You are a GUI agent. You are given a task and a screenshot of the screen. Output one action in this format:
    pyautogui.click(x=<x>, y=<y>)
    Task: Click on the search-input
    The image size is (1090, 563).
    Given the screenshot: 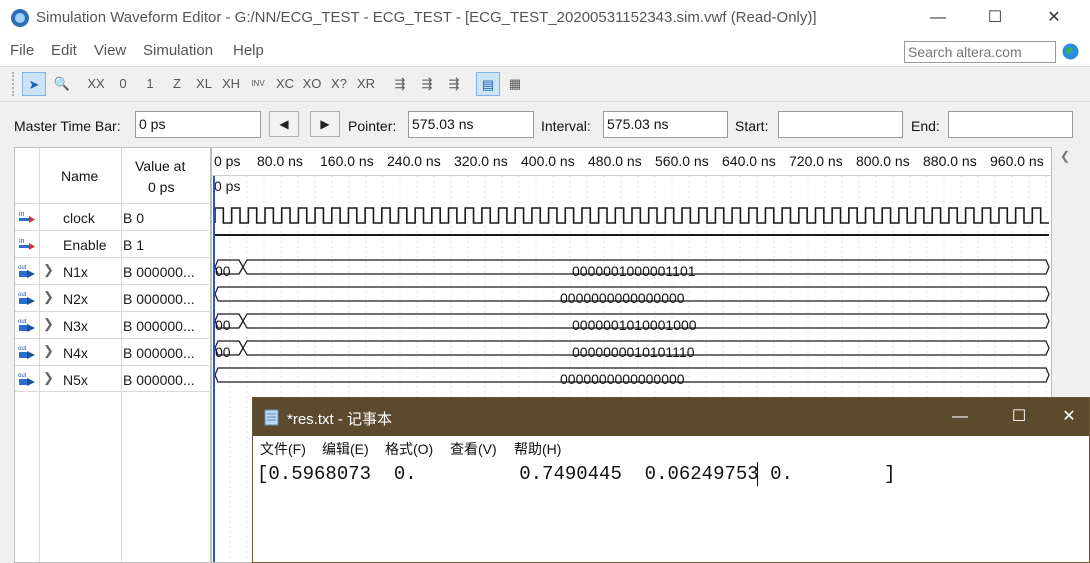 What is the action you would take?
    pyautogui.click(x=980, y=52)
    